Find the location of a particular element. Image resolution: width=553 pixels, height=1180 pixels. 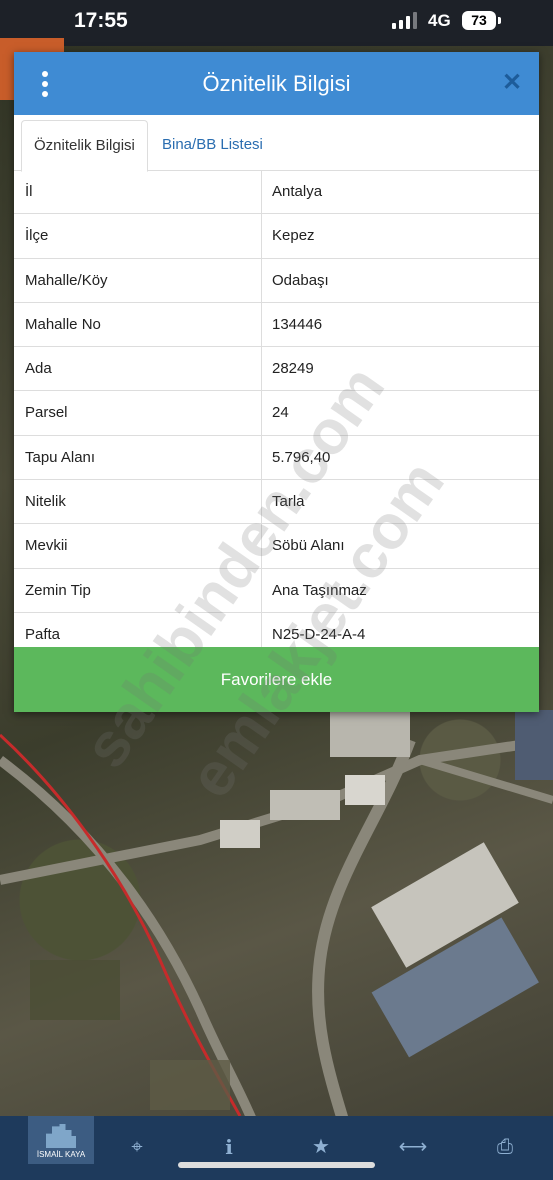

row-value: 24 is located at coordinates (280, 413).